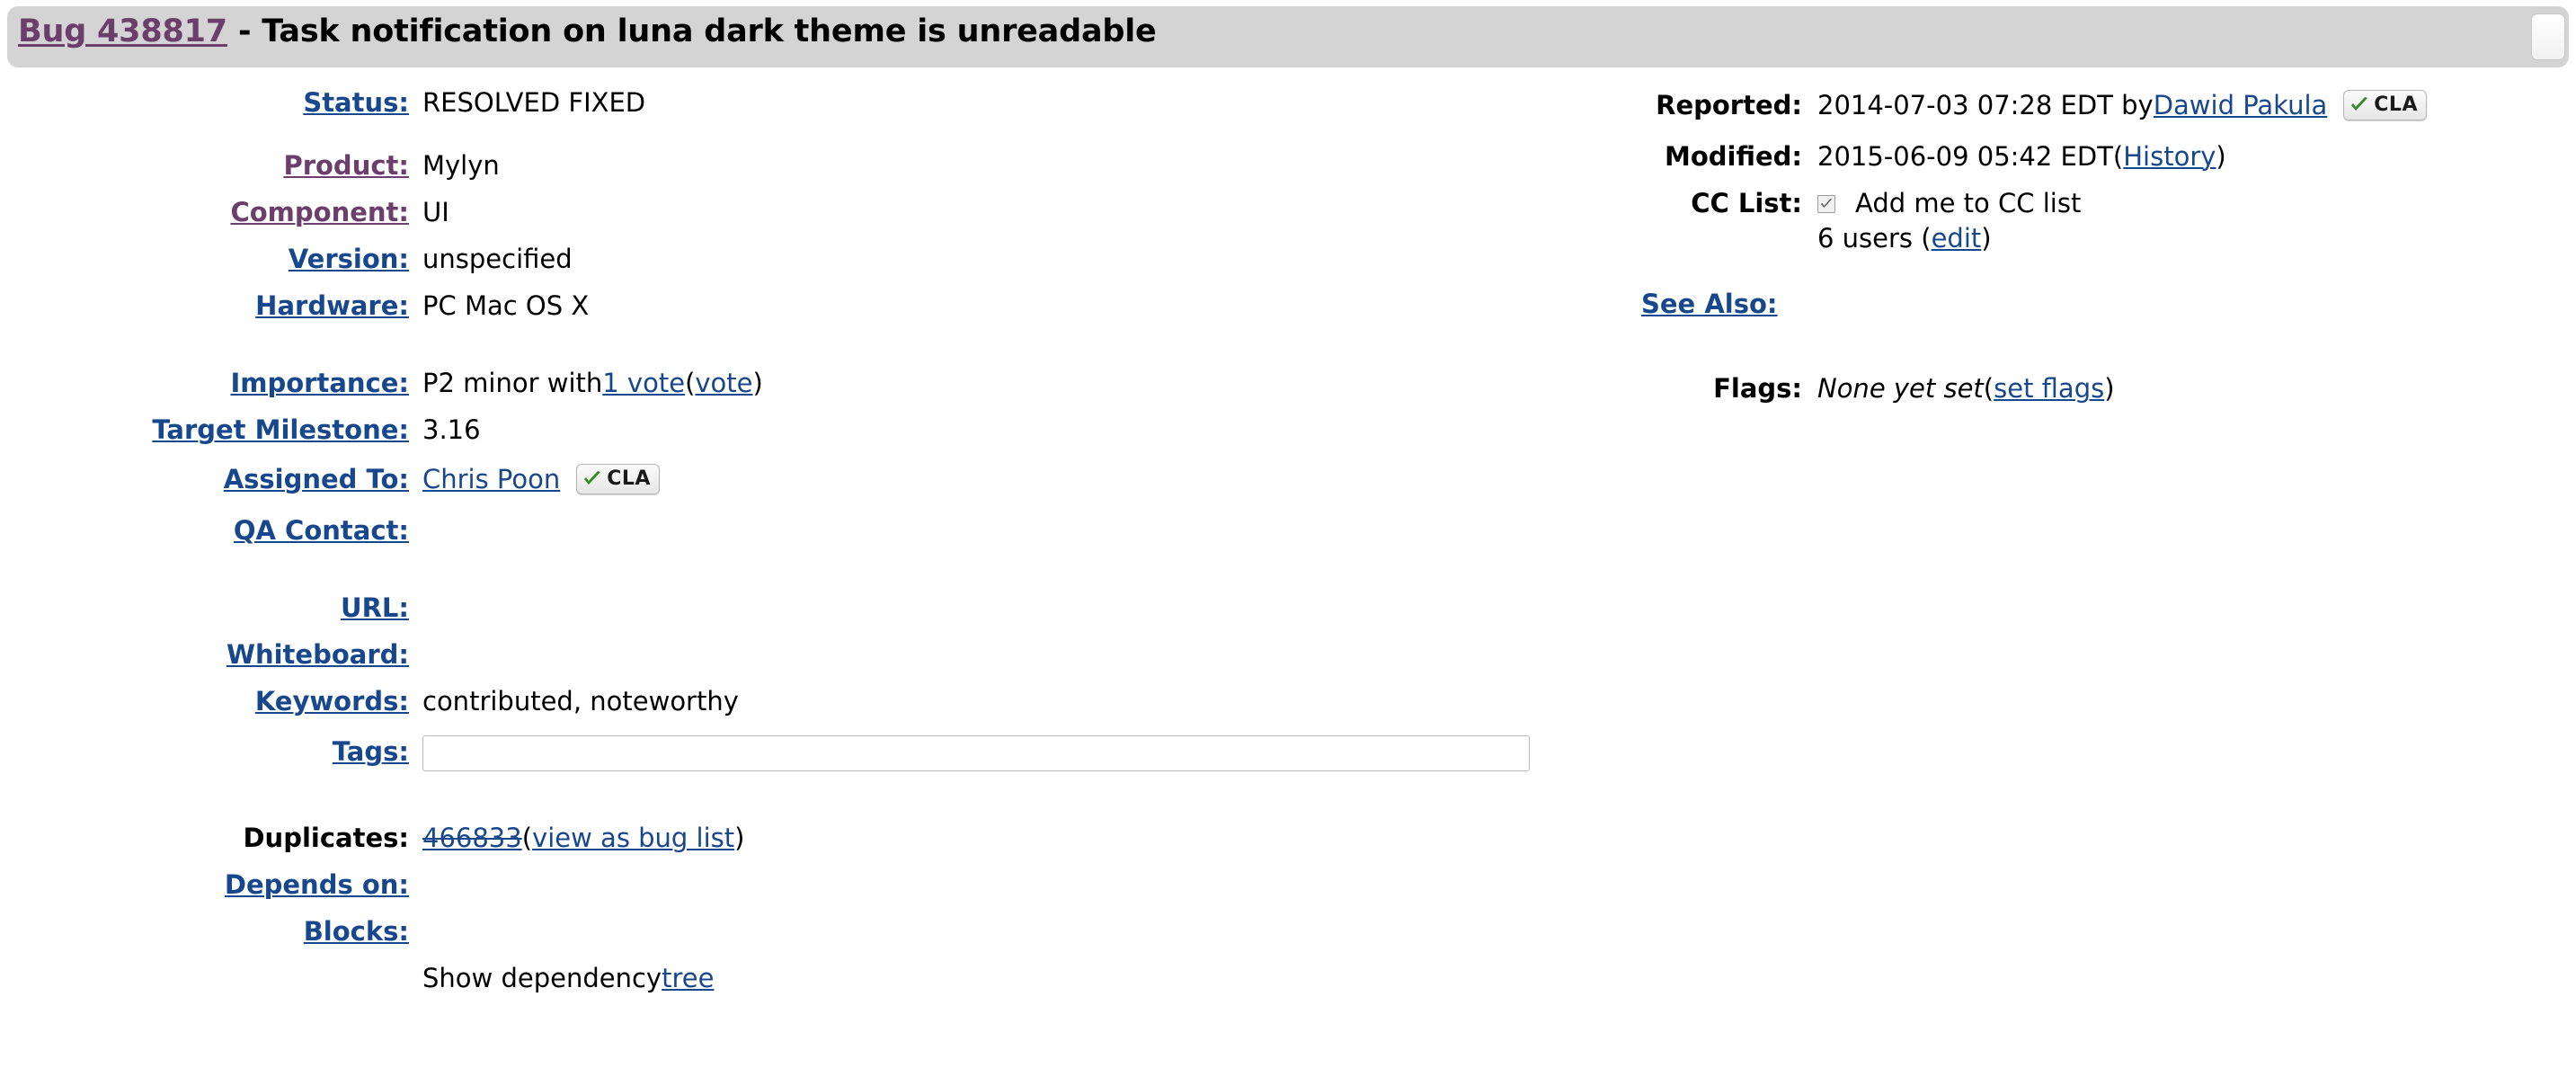  Describe the element at coordinates (204, 608) in the screenshot. I see `url-label-cell: URL:` at that location.